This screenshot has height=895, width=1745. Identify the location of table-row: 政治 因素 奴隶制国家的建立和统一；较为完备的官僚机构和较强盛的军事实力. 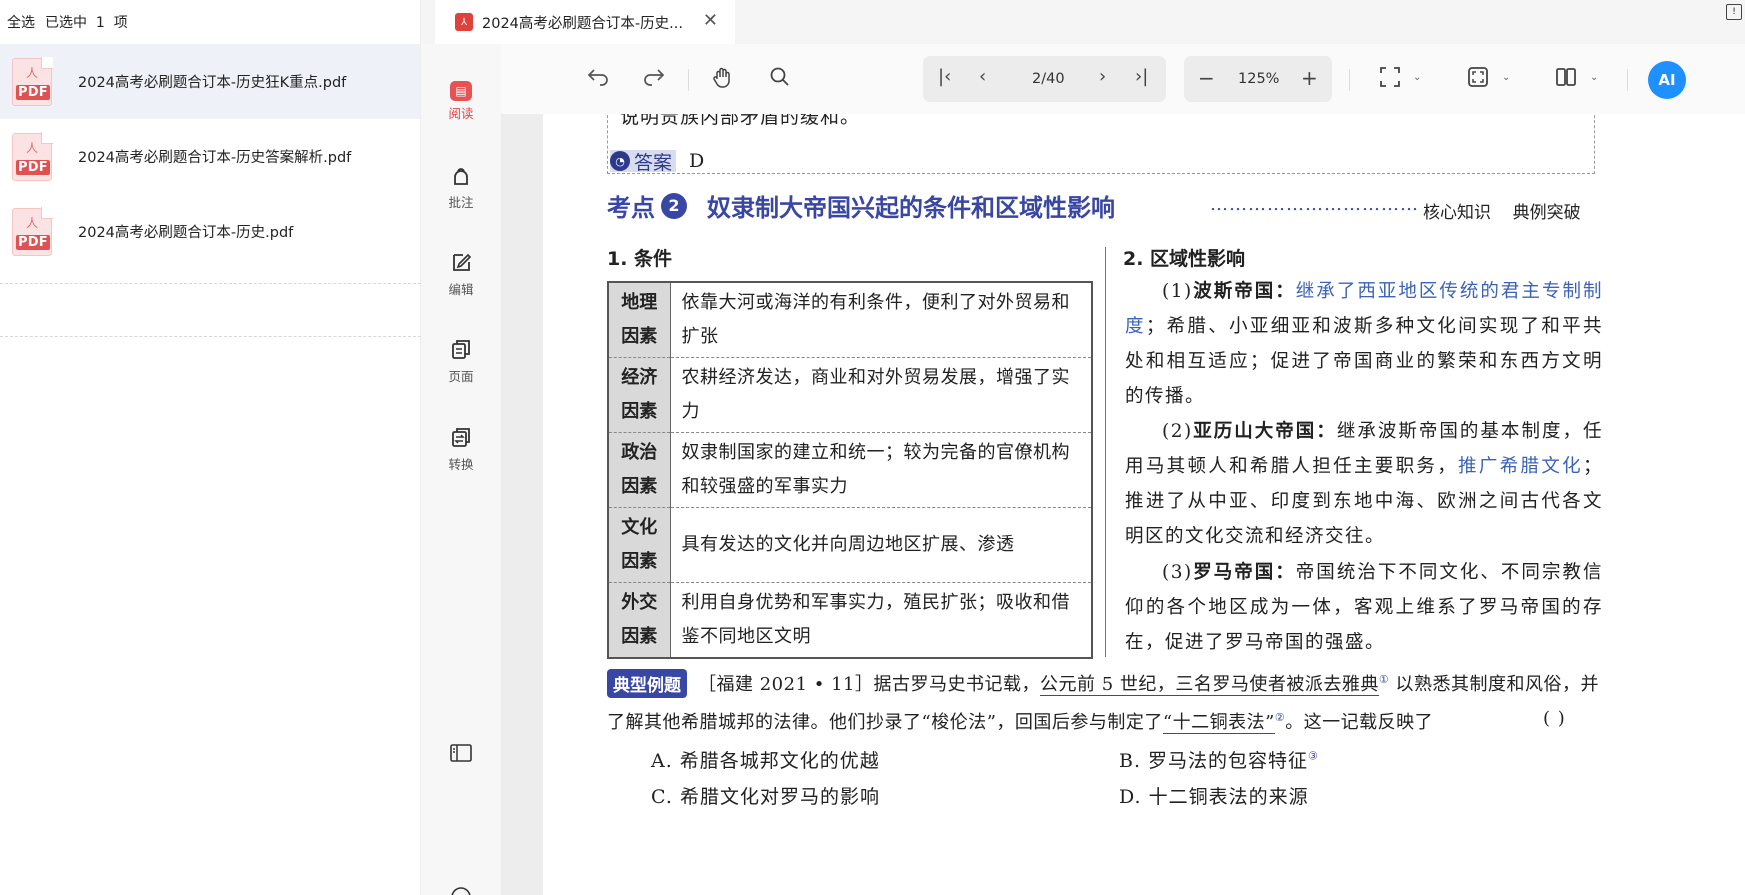
(850, 470).